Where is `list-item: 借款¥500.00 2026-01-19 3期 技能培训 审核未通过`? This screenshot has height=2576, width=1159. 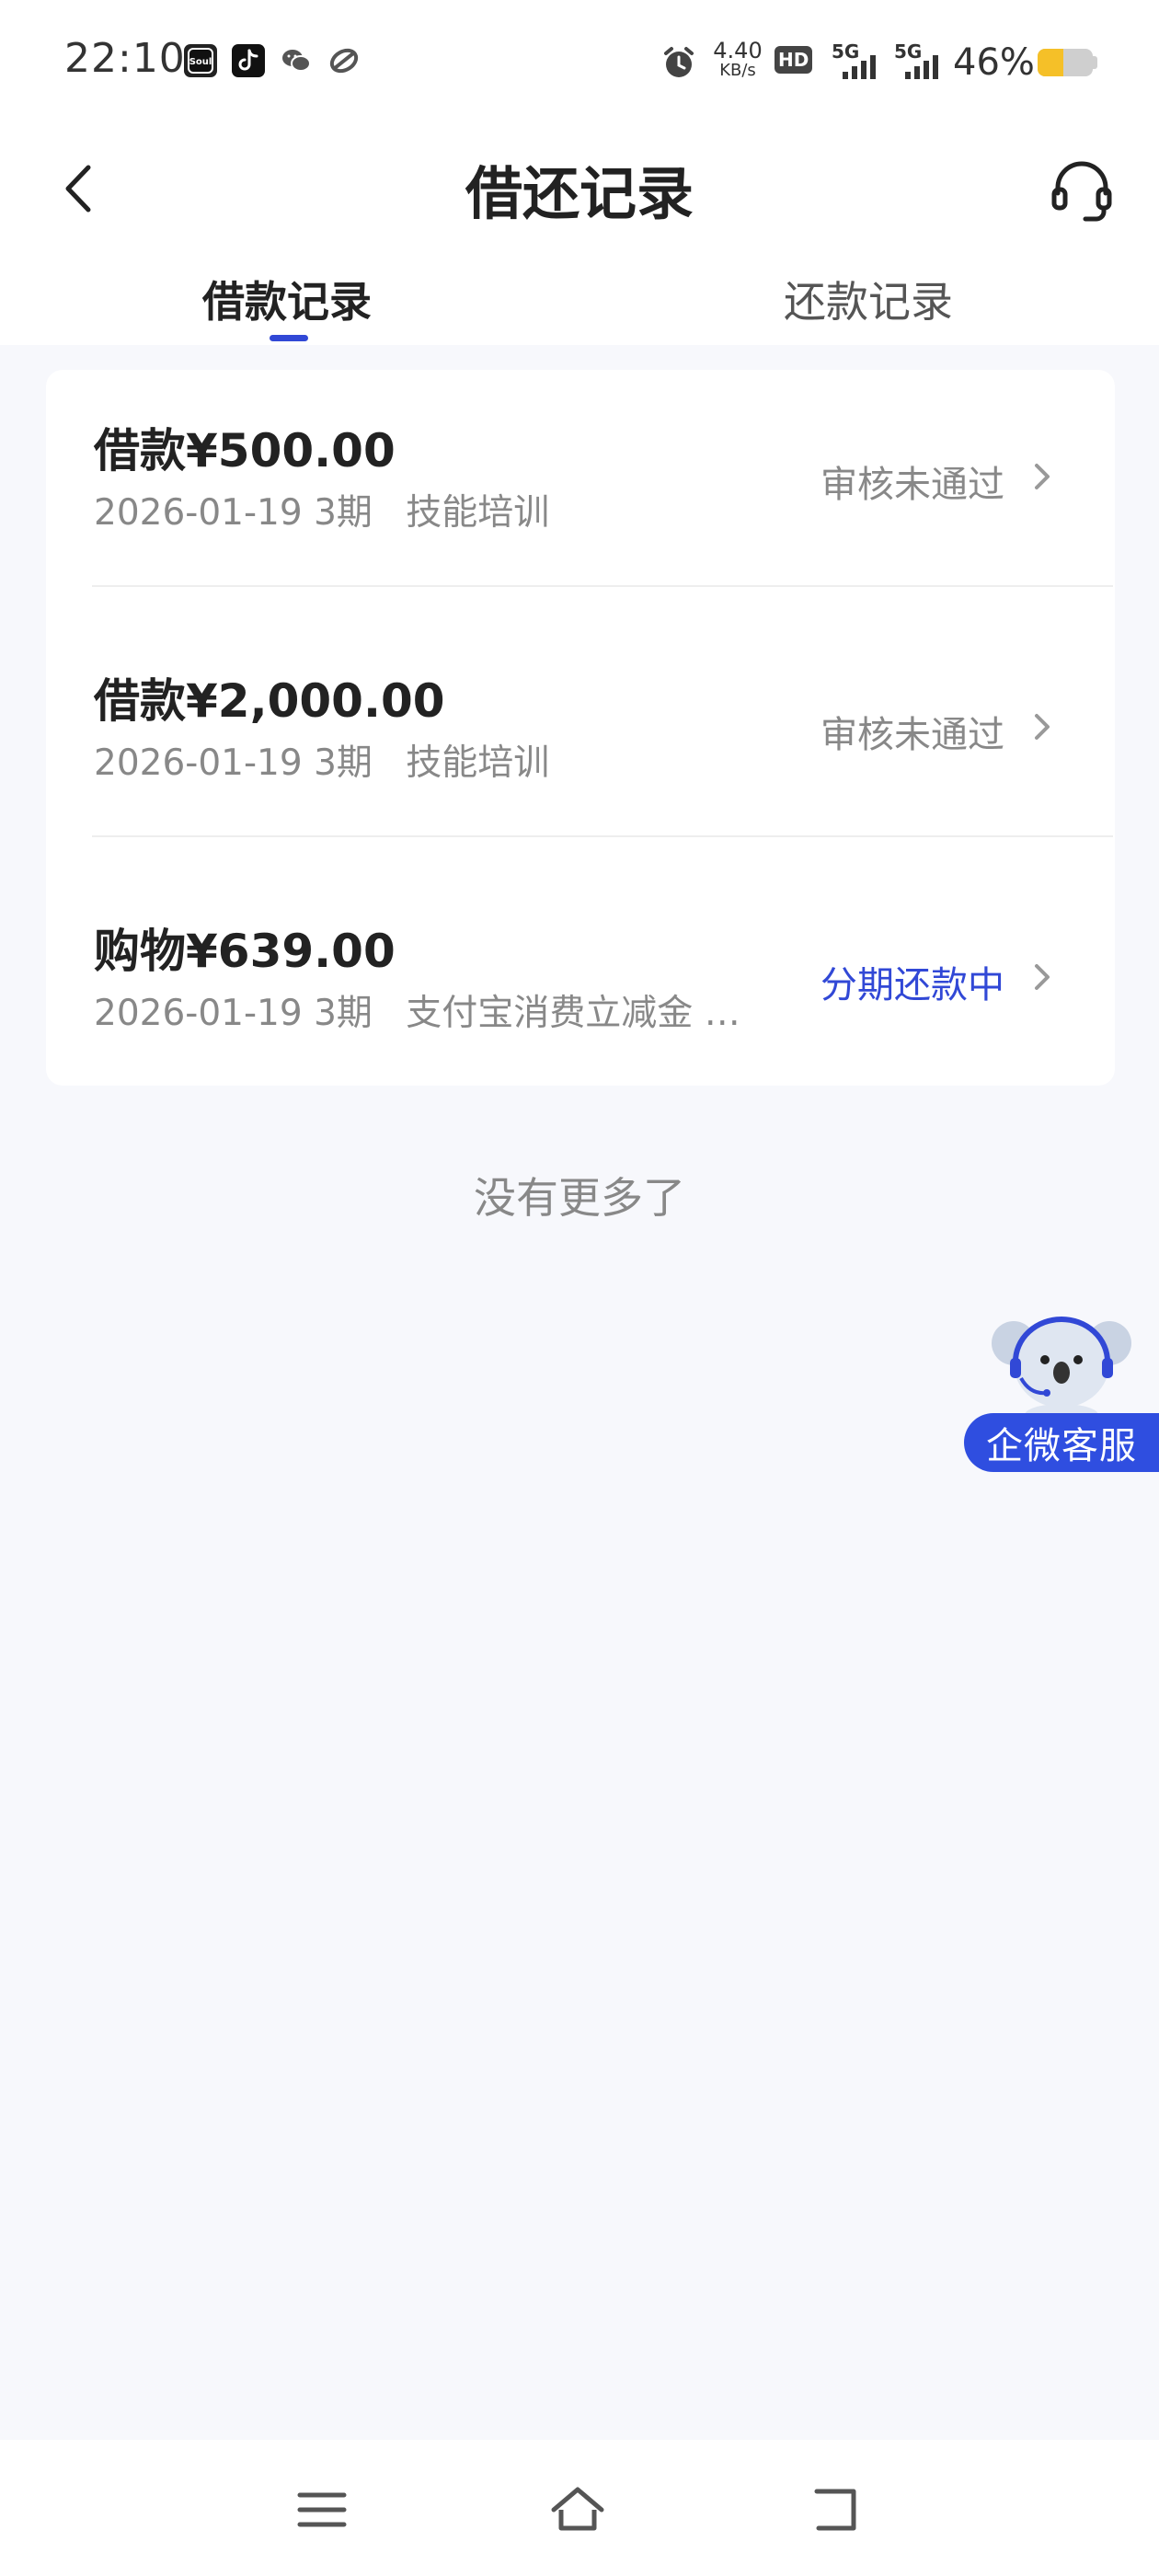 list-item: 借款¥500.00 2026-01-19 3期 技能培训 审核未通过 is located at coordinates (580, 494).